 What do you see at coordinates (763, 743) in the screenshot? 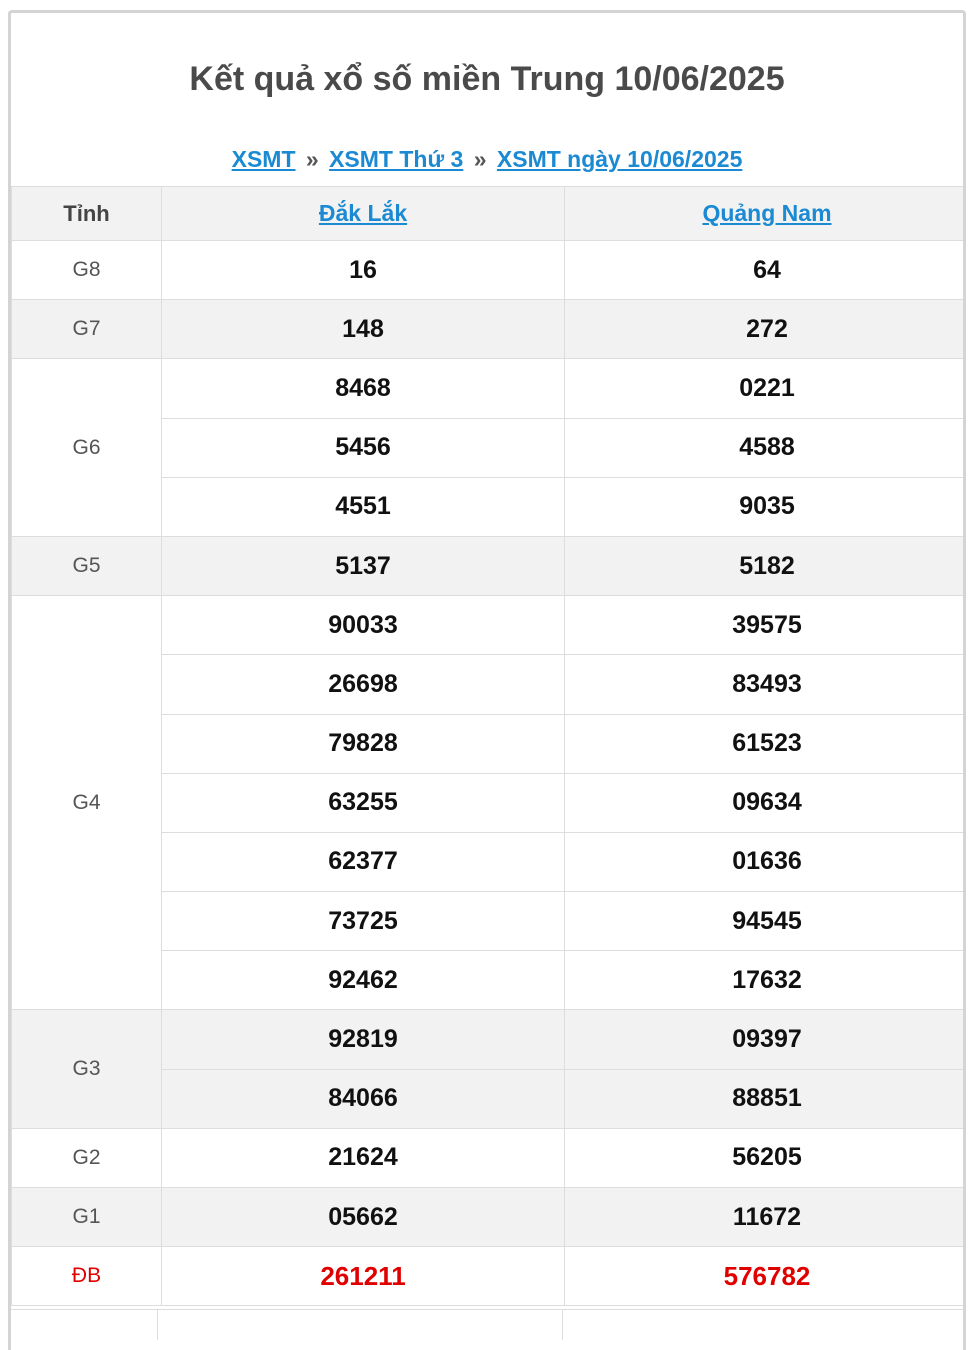
I see `result-number: 61523` at bounding box center [763, 743].